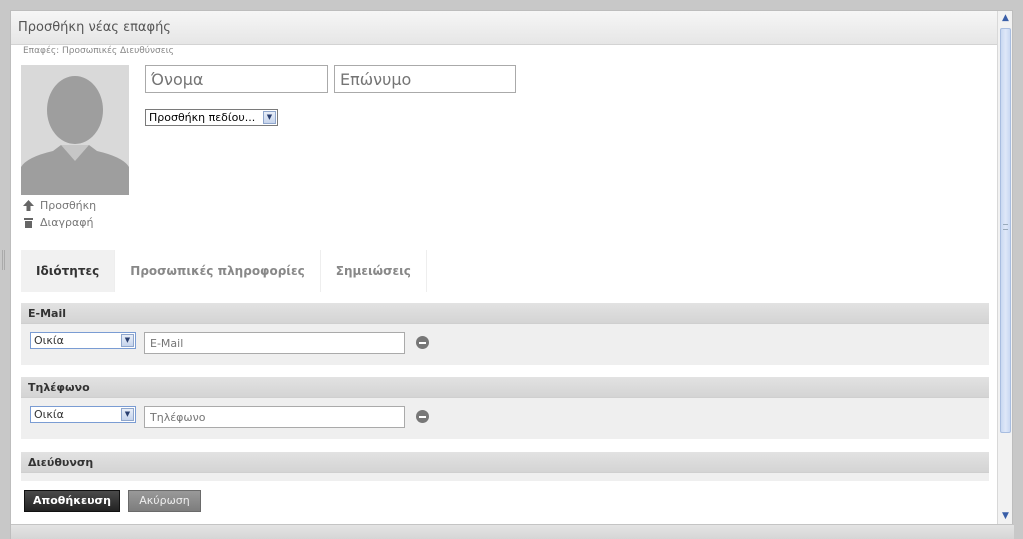 The height and width of the screenshot is (539, 1023). Describe the element at coordinates (425, 79) in the screenshot. I see `last-name-input` at that location.